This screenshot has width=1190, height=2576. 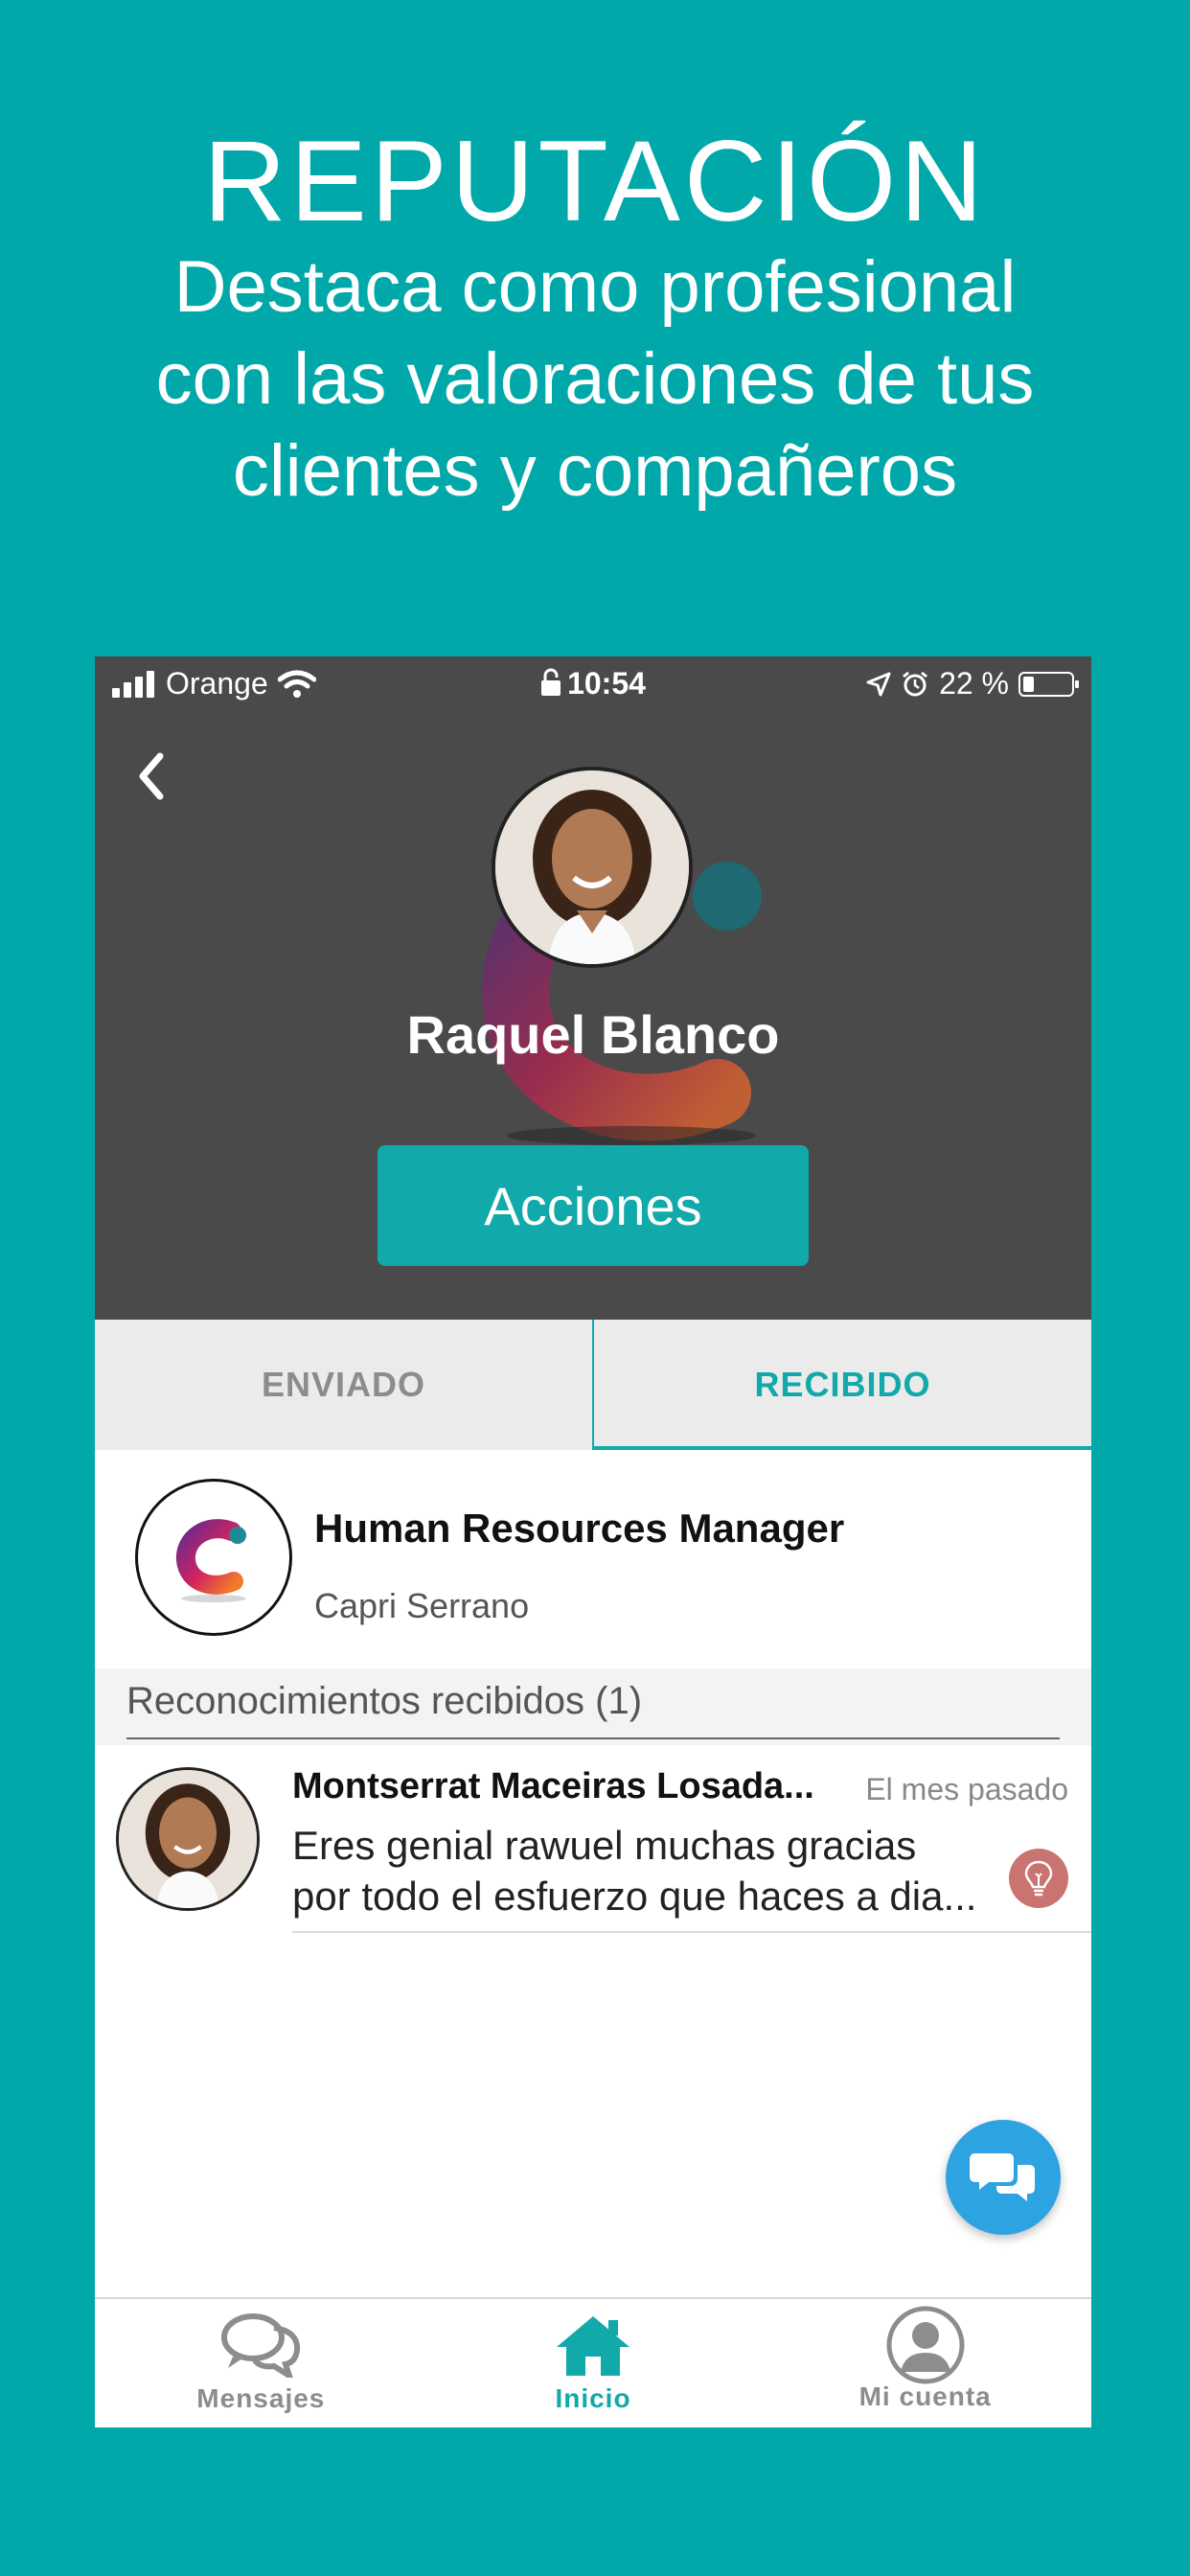 What do you see at coordinates (593, 2346) in the screenshot?
I see `home-icon` at bounding box center [593, 2346].